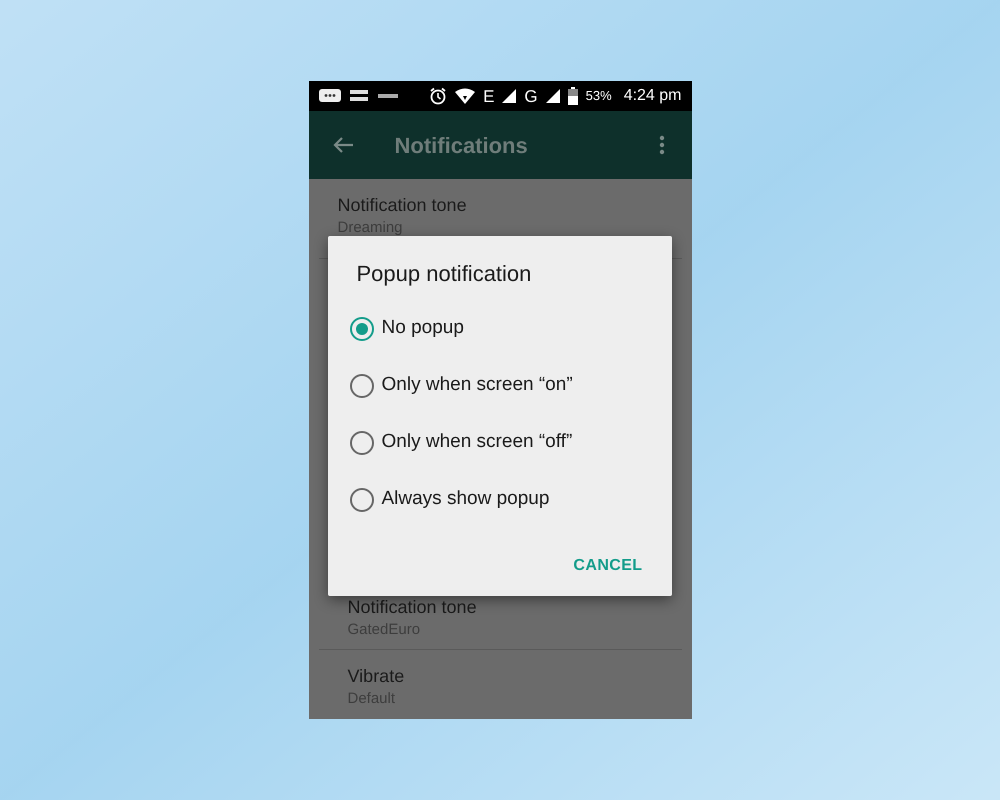 The image size is (1000, 800). What do you see at coordinates (496, 442) in the screenshot?
I see `radio-option: Only when screen “off”` at bounding box center [496, 442].